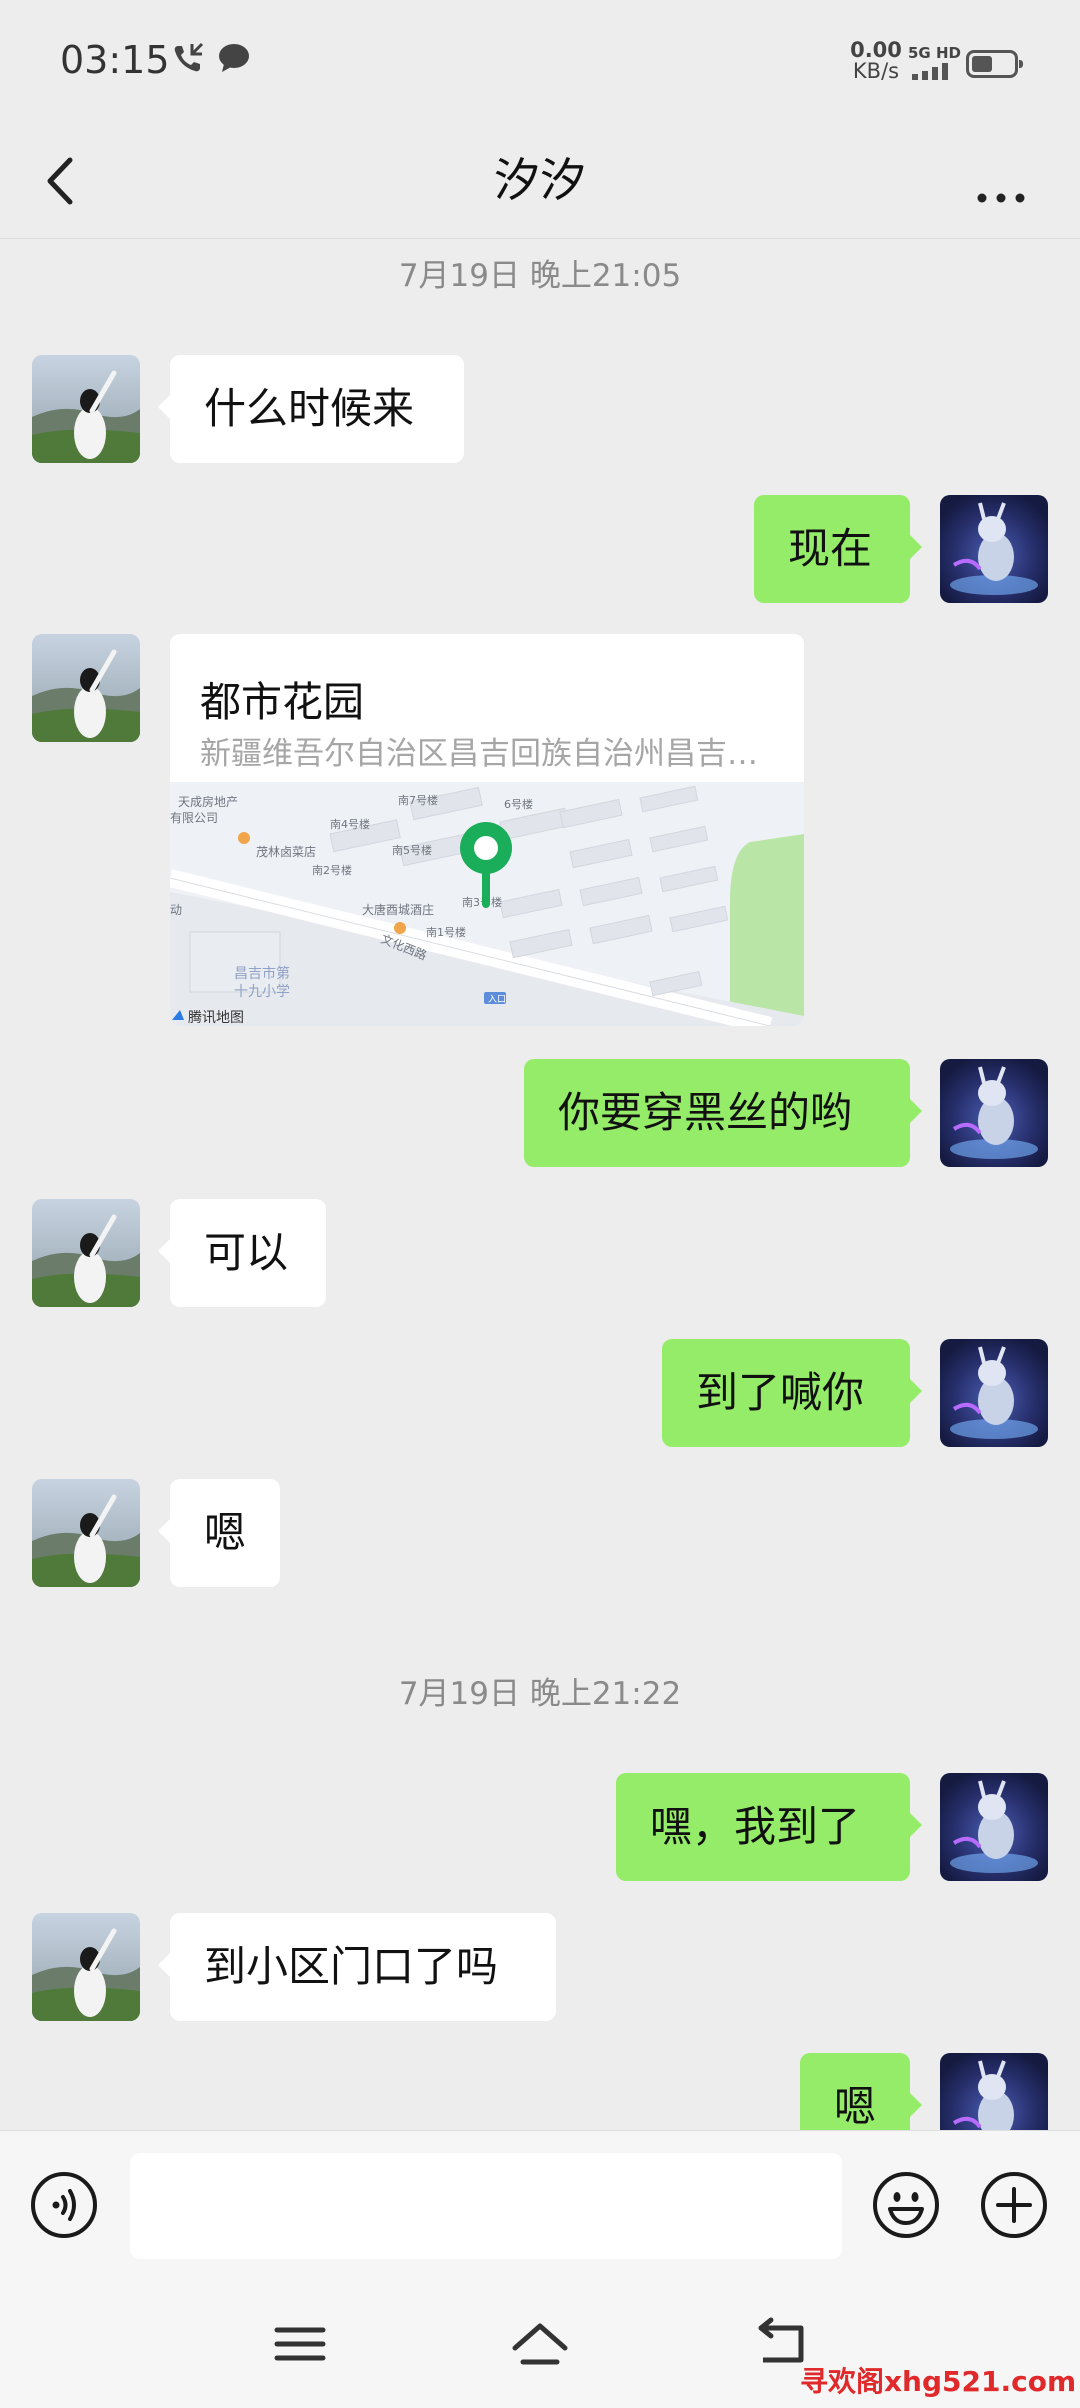 The width and height of the screenshot is (1080, 2408). I want to click on message-input, so click(486, 2206).